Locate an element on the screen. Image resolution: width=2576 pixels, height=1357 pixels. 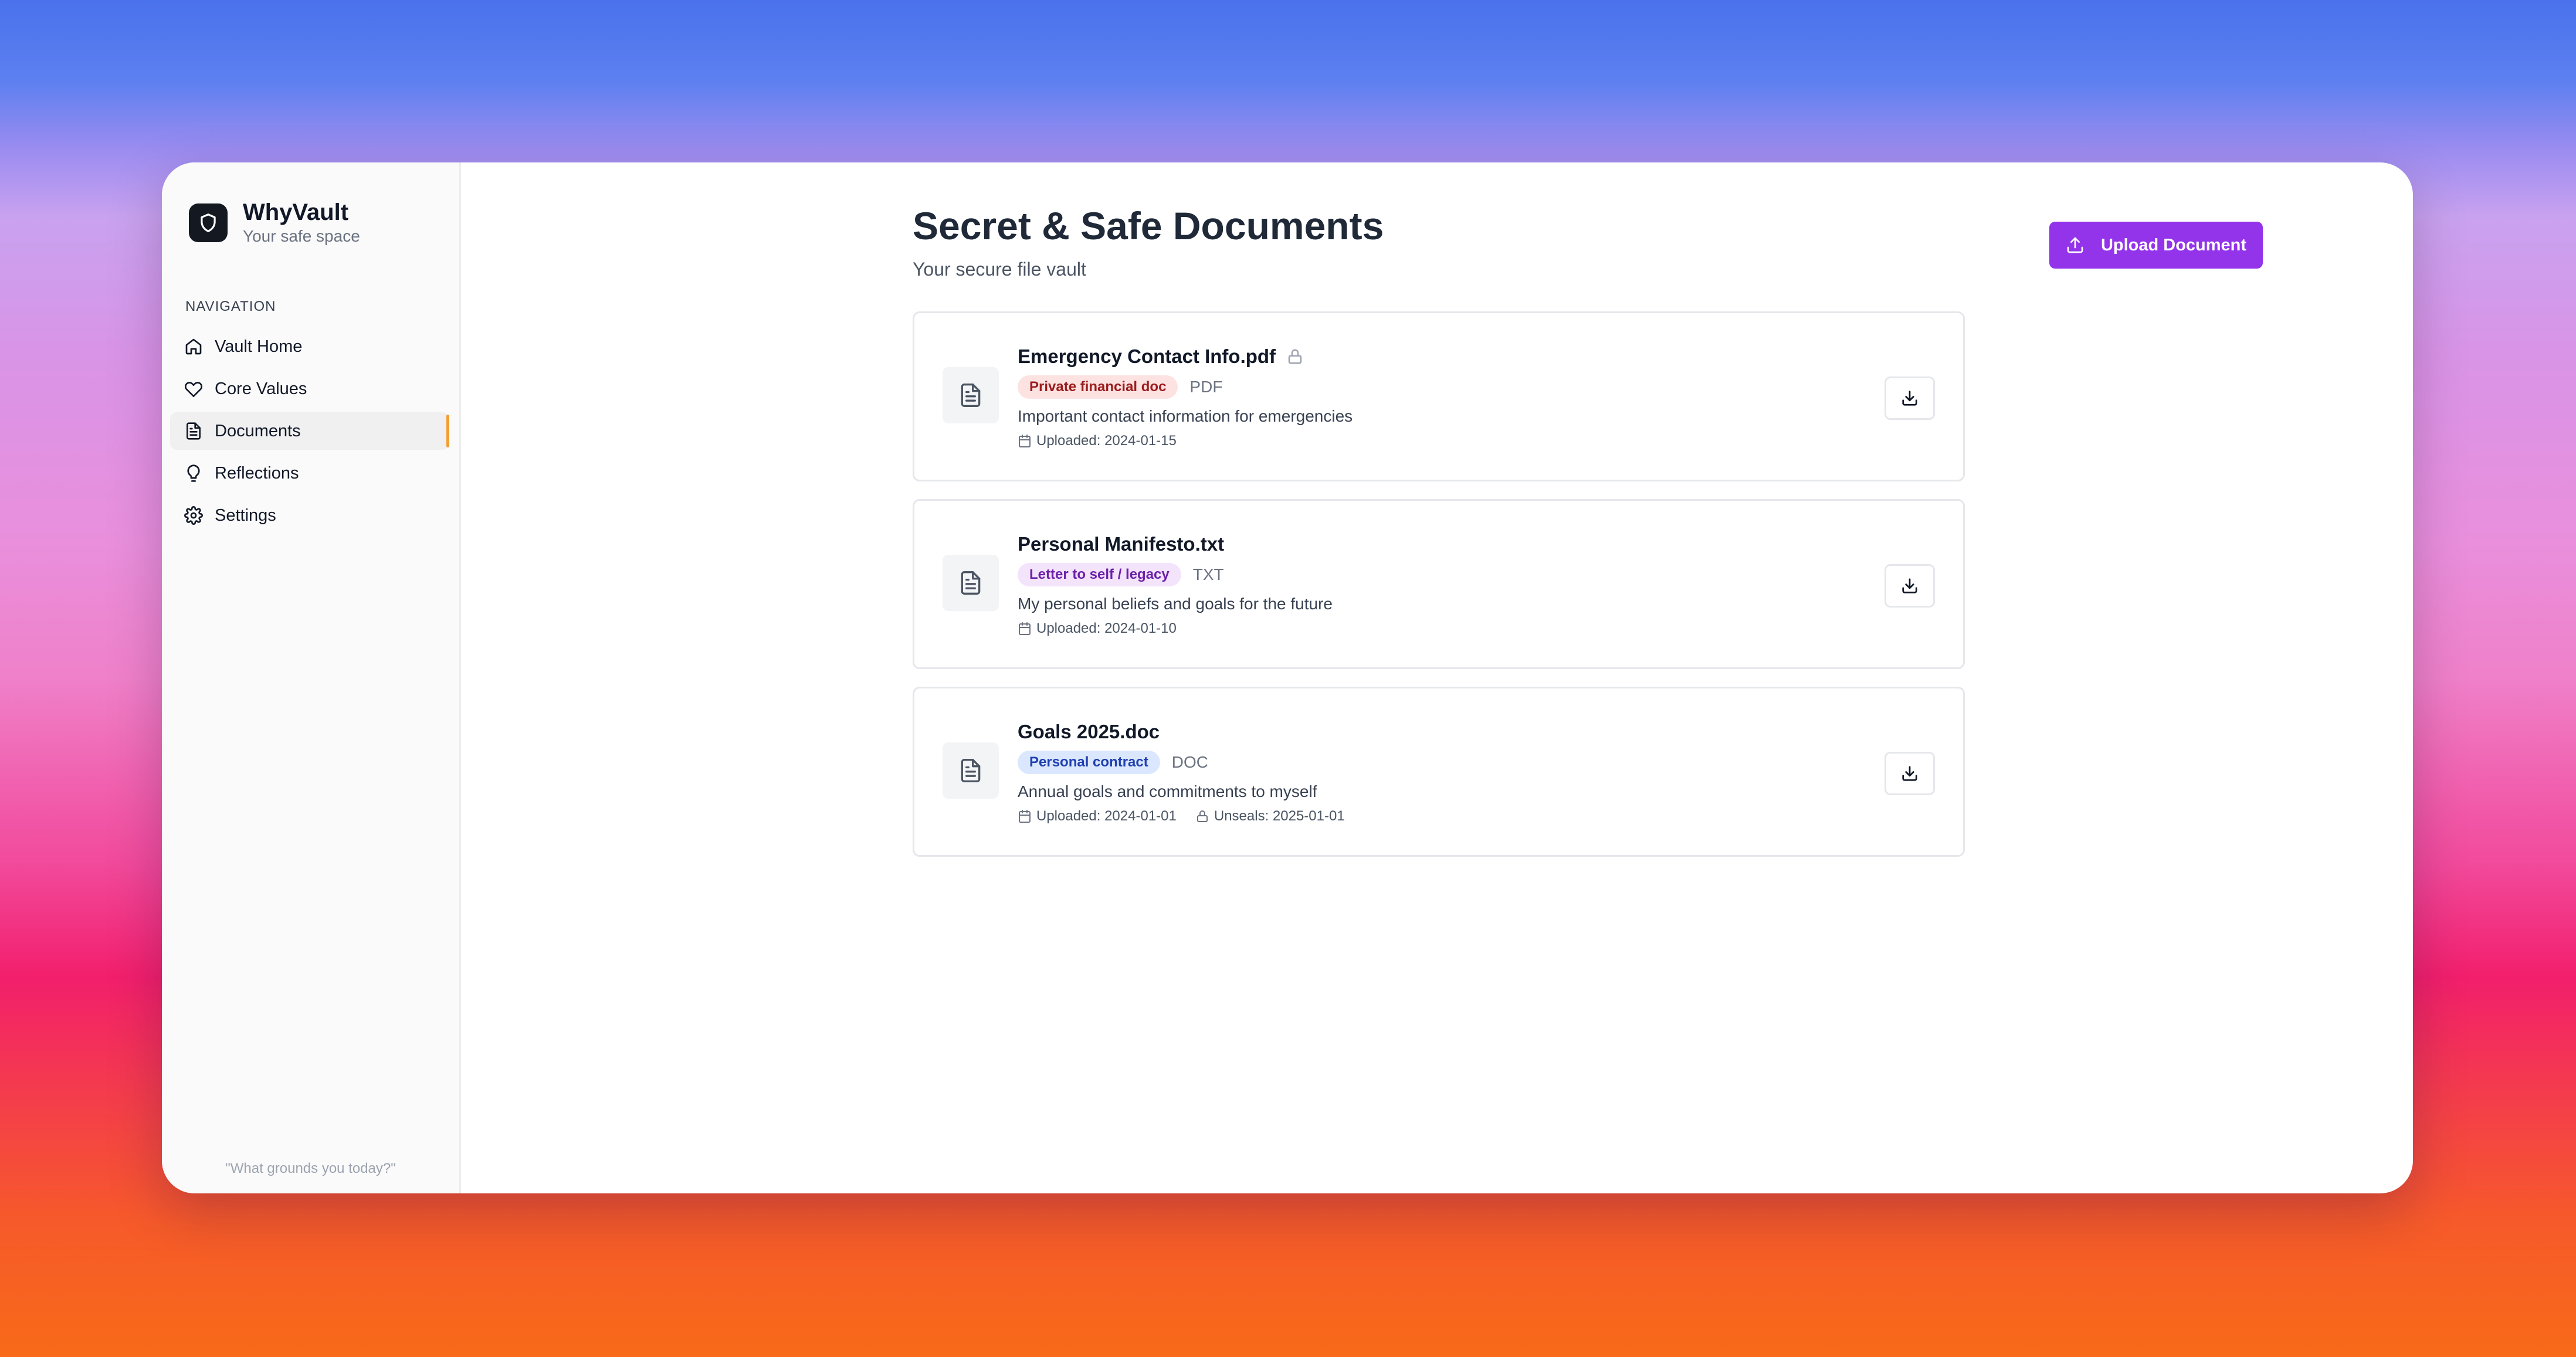
upload-icon is located at coordinates (2075, 245).